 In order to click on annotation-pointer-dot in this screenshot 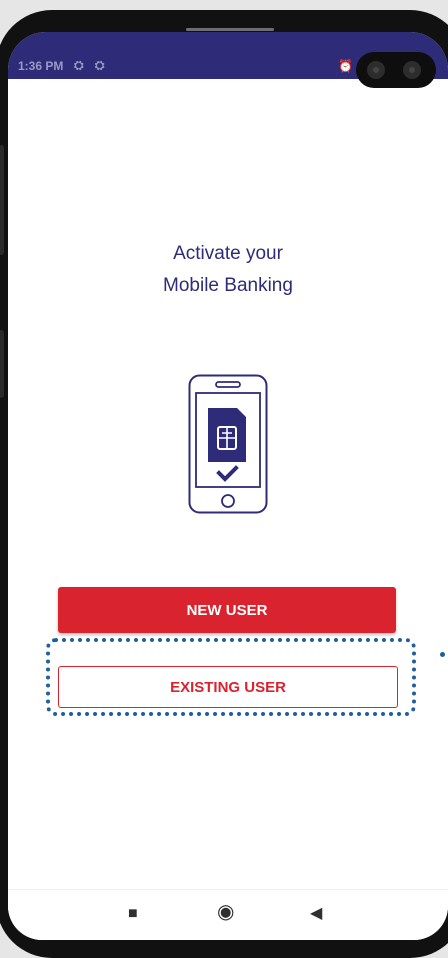, I will do `click(442, 654)`.